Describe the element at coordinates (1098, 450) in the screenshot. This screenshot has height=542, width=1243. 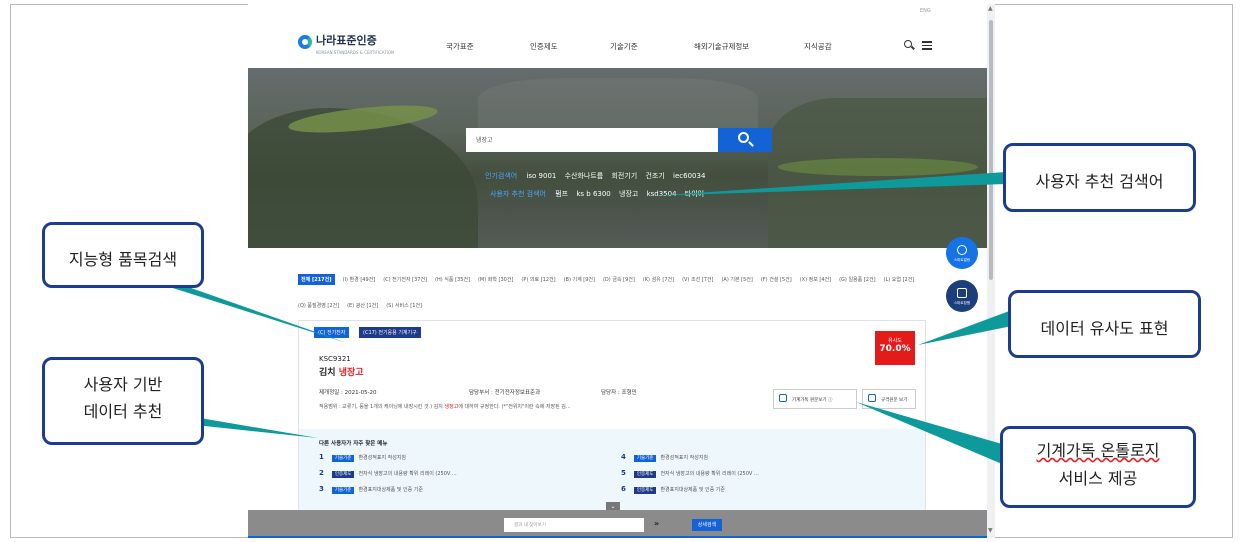
I see `callout-text-line1: 기계가독 온톨로지` at that location.